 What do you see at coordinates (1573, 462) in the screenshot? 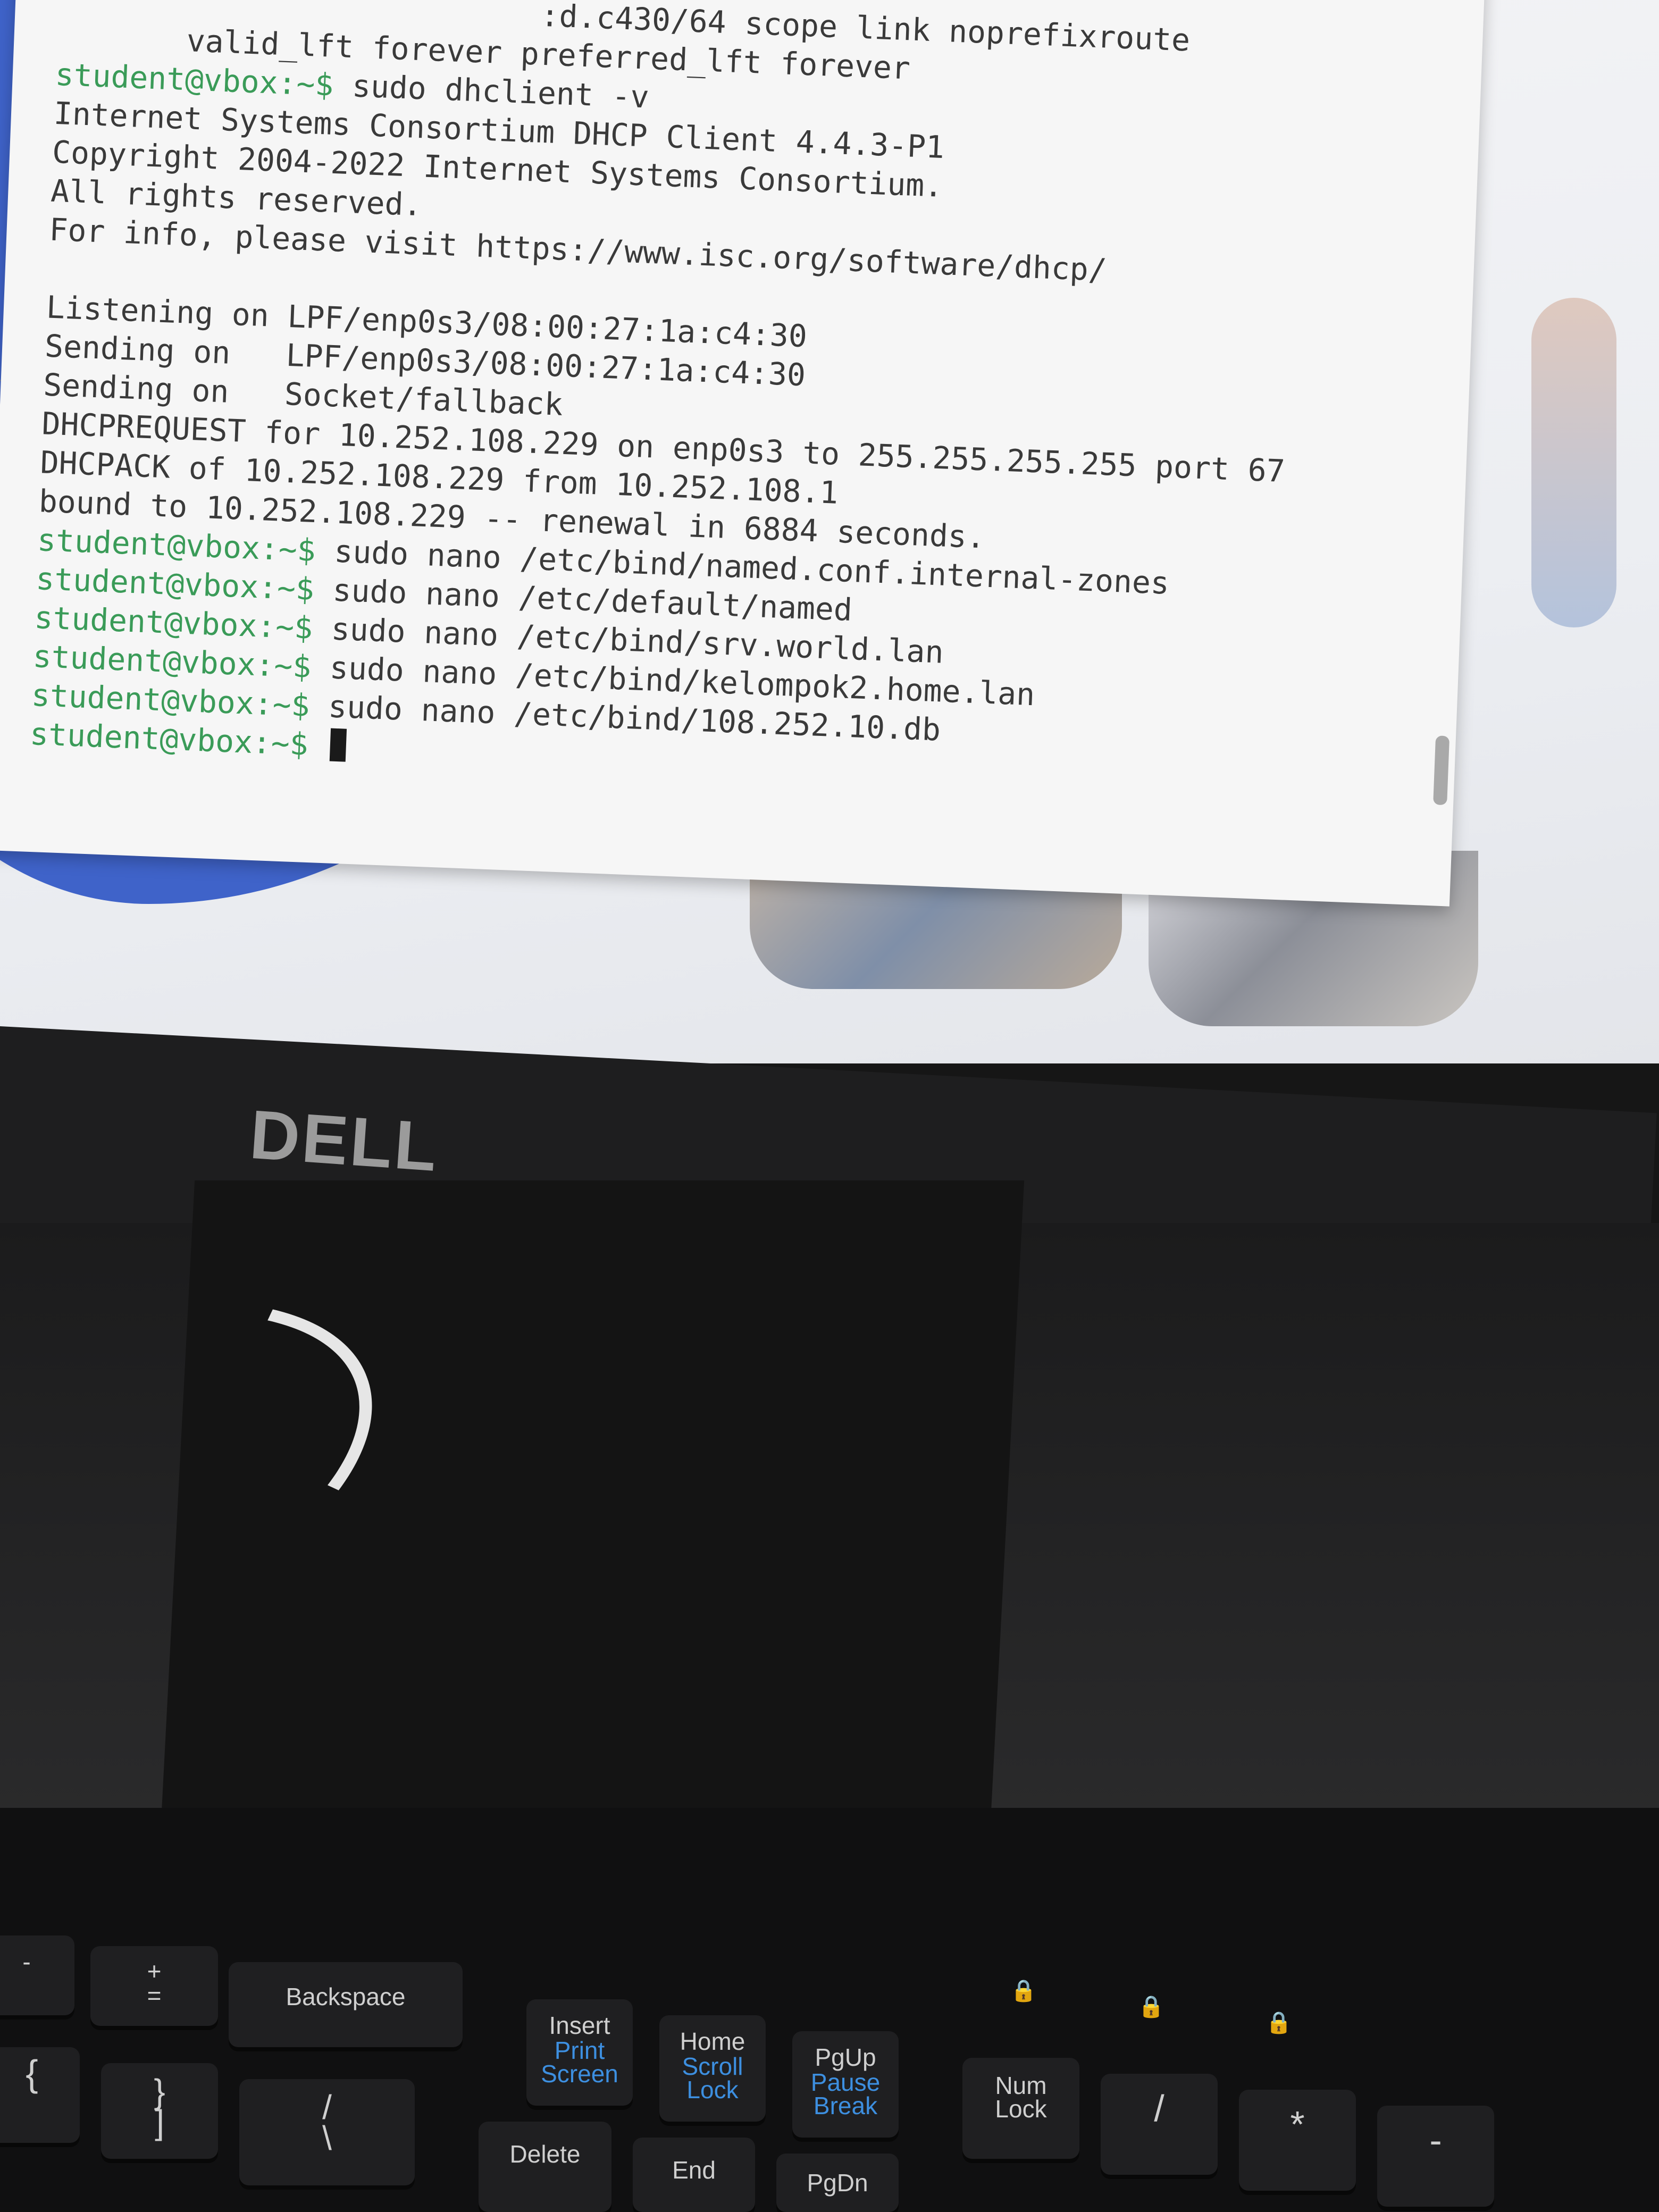
I see `background-photo-side` at bounding box center [1573, 462].